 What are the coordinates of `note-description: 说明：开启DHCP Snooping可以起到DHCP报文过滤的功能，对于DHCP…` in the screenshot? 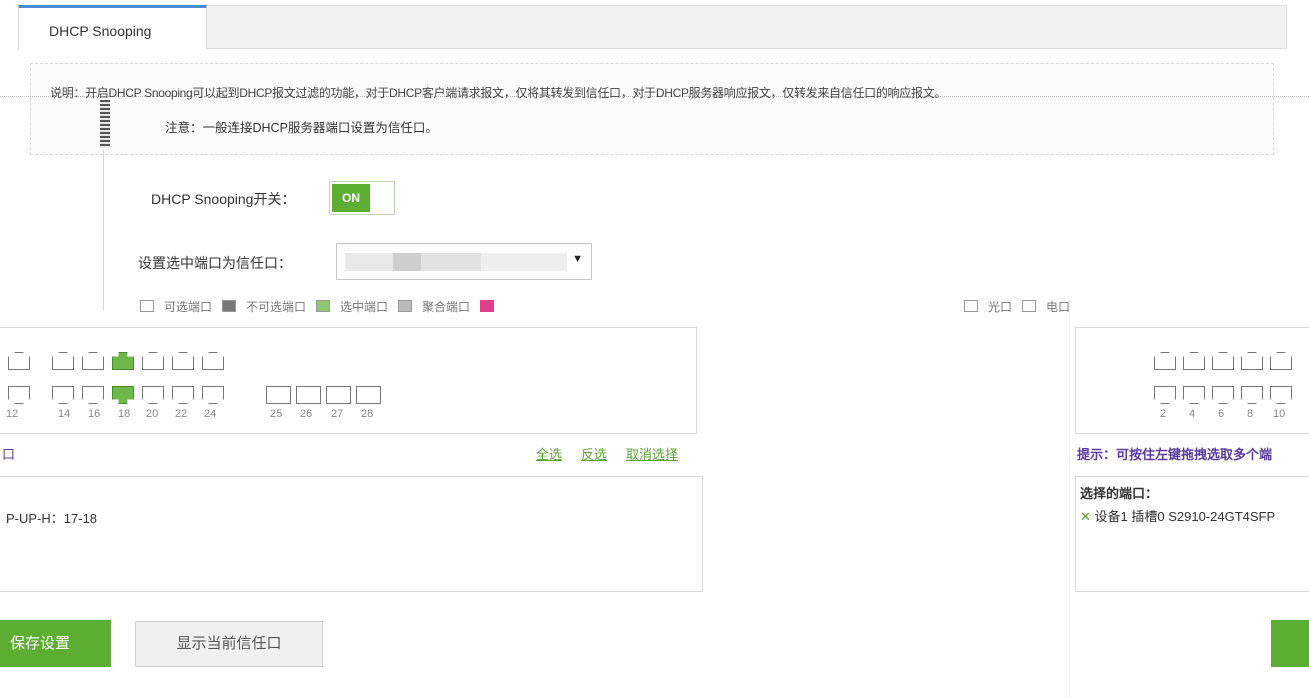 It's located at (498, 93).